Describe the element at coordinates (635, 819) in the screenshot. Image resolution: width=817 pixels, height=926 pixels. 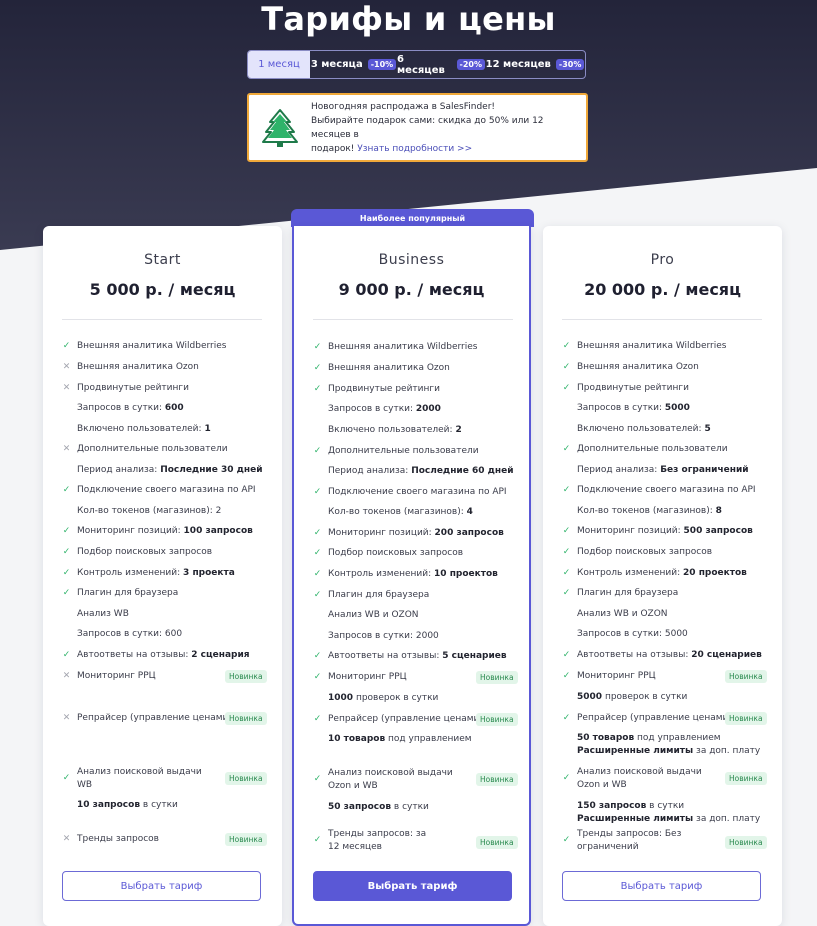
I see `feature-value: Расширенные лимиты` at that location.